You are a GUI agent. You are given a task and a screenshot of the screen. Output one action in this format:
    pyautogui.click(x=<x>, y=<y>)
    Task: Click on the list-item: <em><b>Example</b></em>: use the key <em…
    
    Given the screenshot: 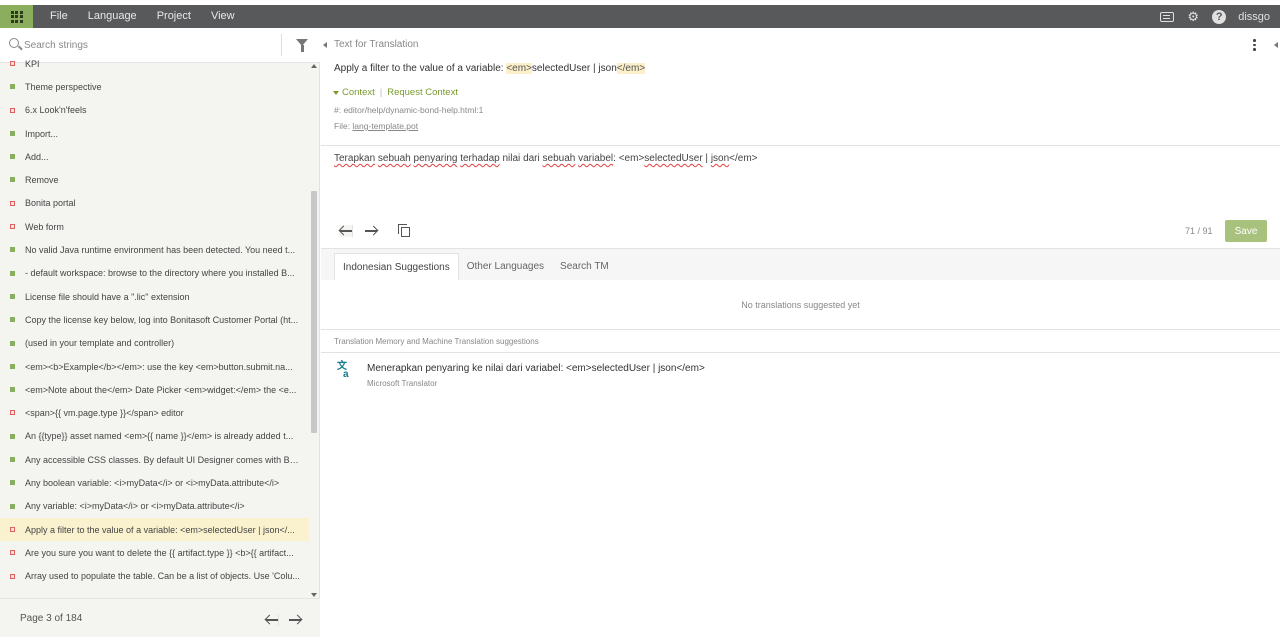 What is the action you would take?
    pyautogui.click(x=154, y=366)
    